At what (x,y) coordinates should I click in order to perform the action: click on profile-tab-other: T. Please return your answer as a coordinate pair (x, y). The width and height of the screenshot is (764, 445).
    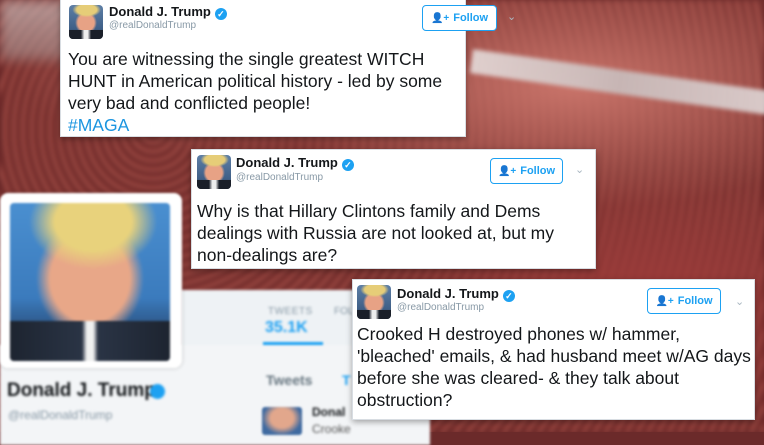
    Looking at the image, I should click on (346, 380).